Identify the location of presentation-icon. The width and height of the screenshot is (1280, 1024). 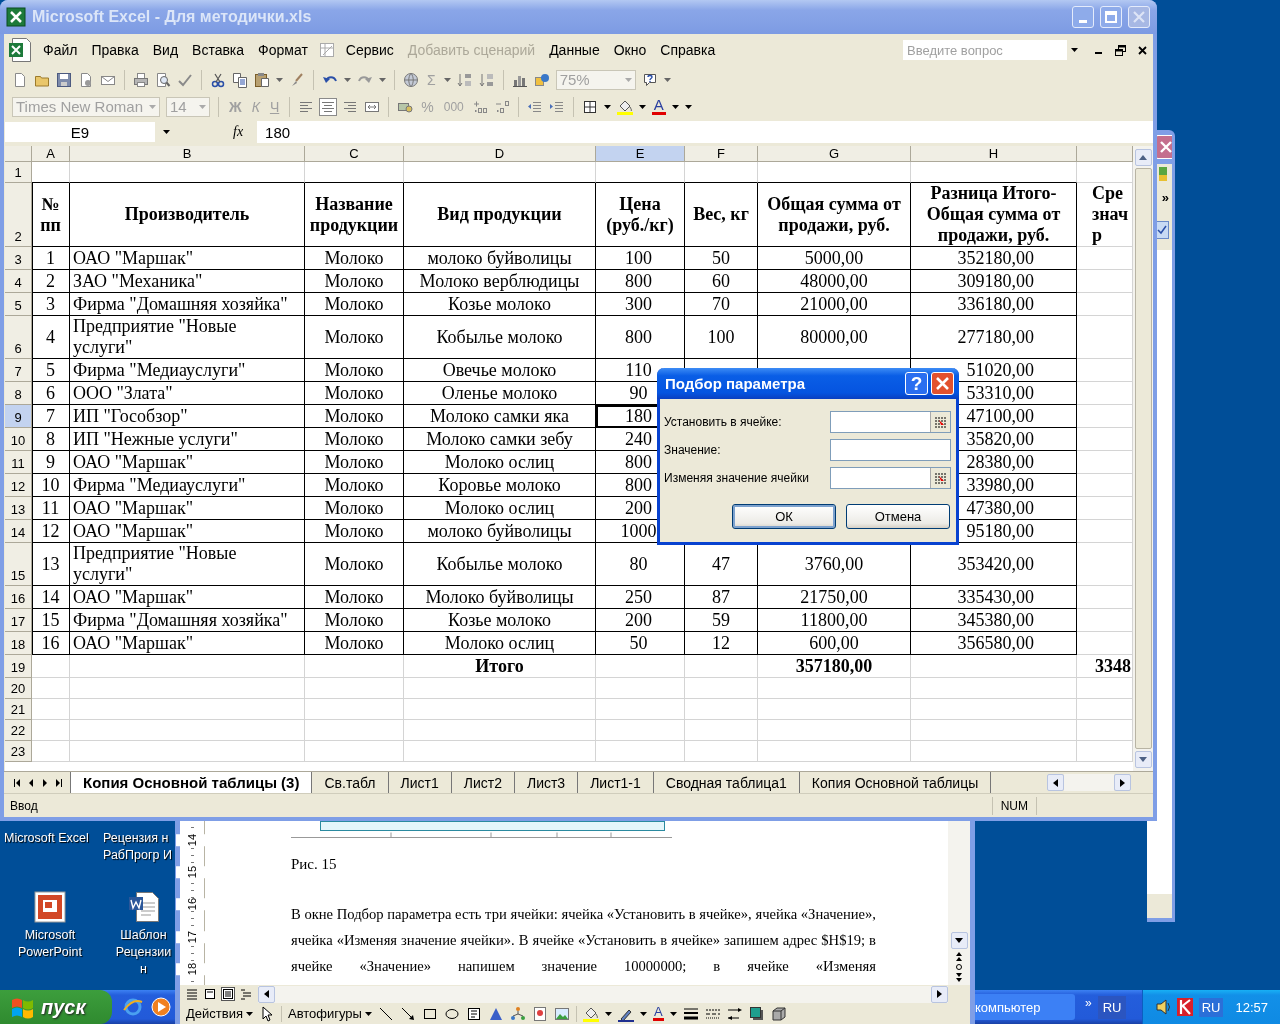
(50, 907).